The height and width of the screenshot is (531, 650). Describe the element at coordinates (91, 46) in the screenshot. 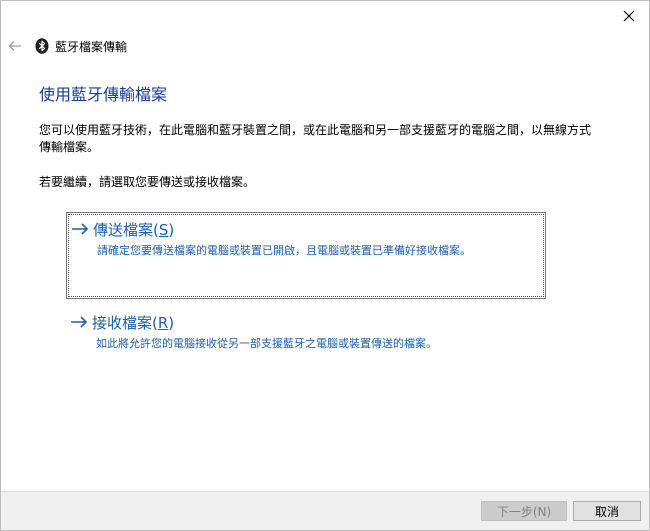

I see `window-title: 藍牙檔案傳輸` at that location.